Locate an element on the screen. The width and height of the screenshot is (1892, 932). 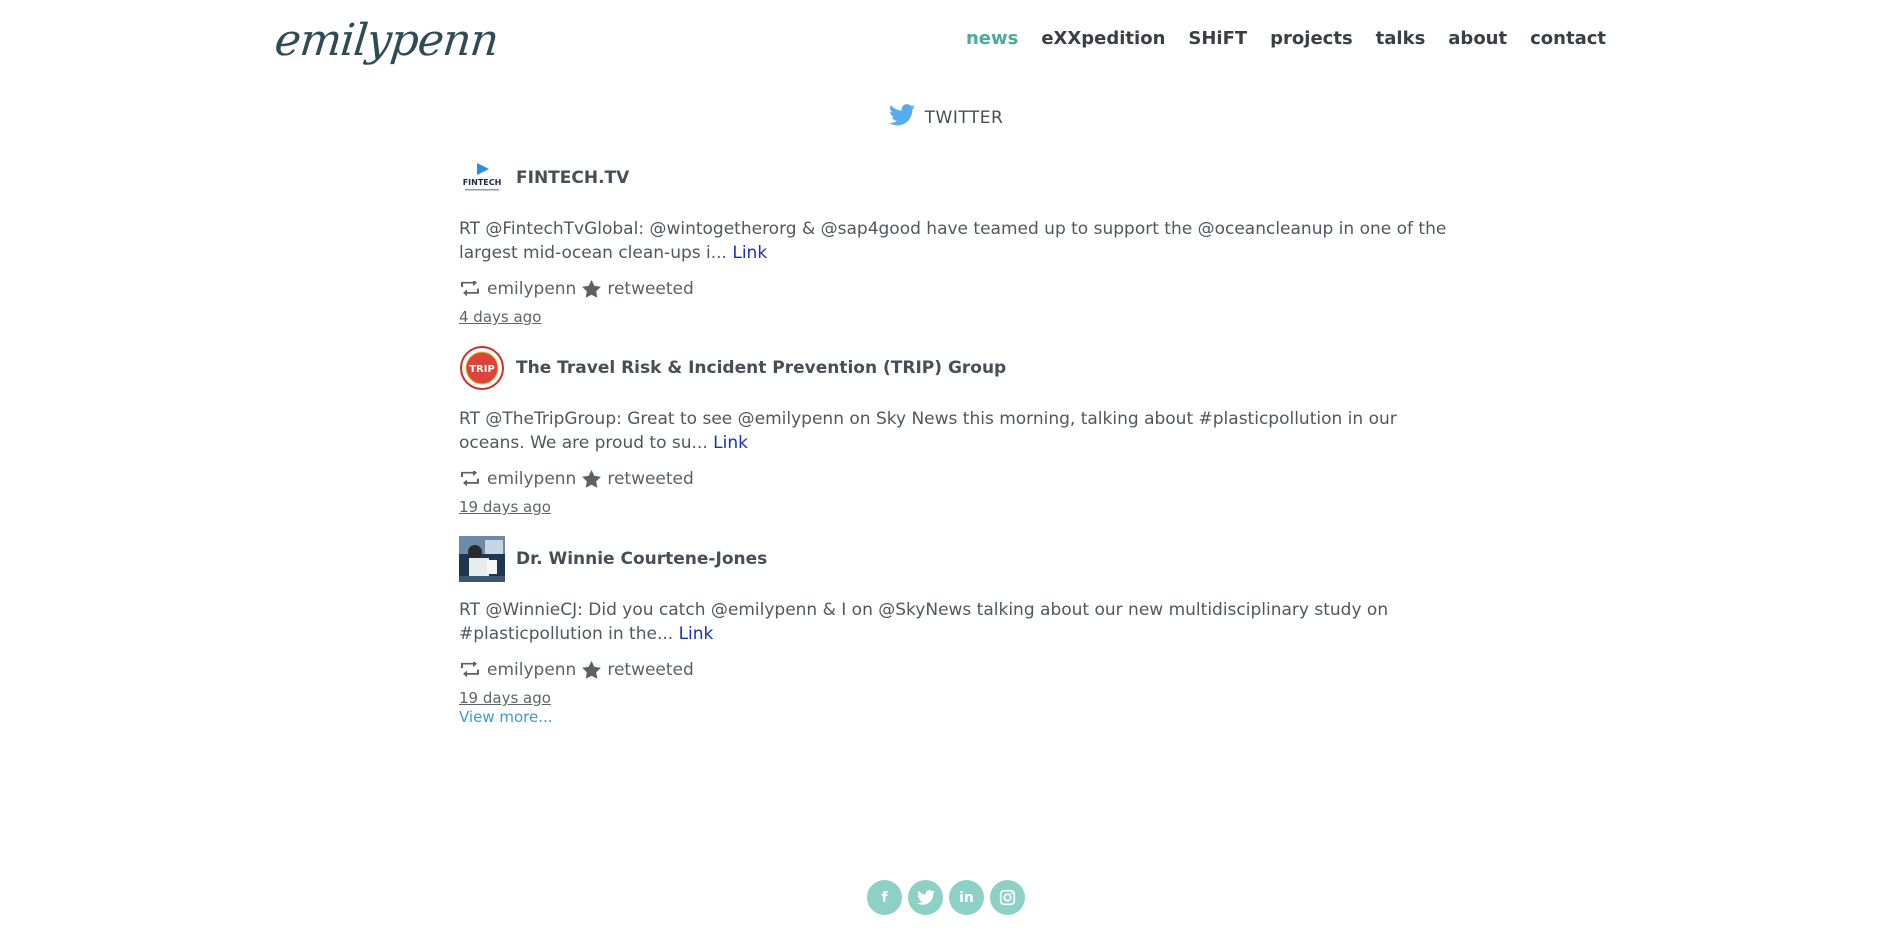
facebook-glyph: f is located at coordinates (884, 897).